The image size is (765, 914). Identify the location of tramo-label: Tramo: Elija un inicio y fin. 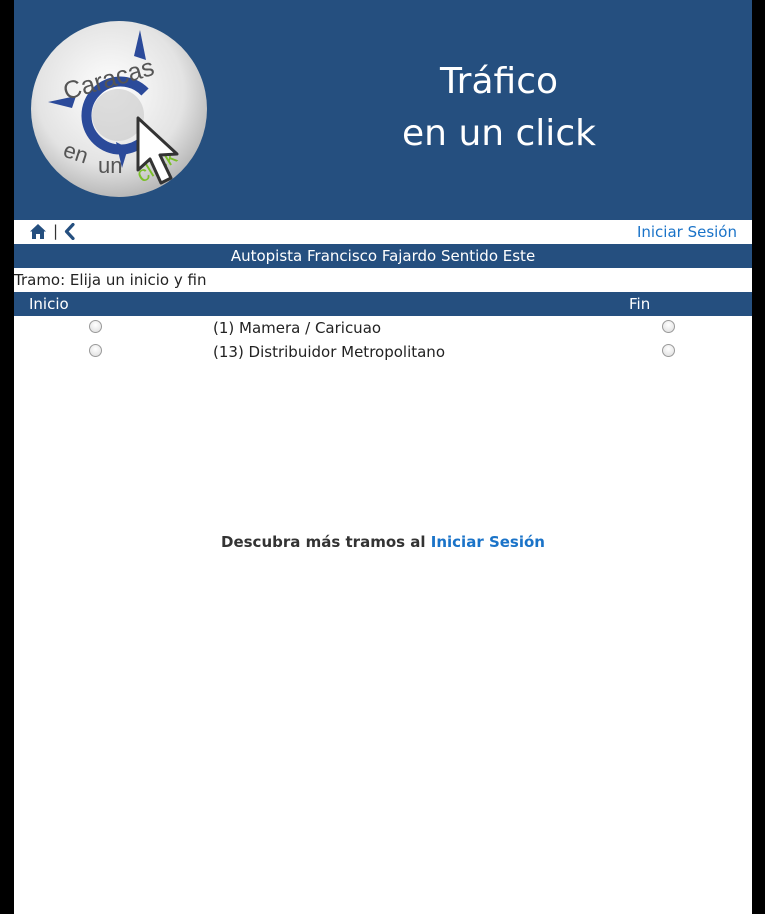
(110, 280).